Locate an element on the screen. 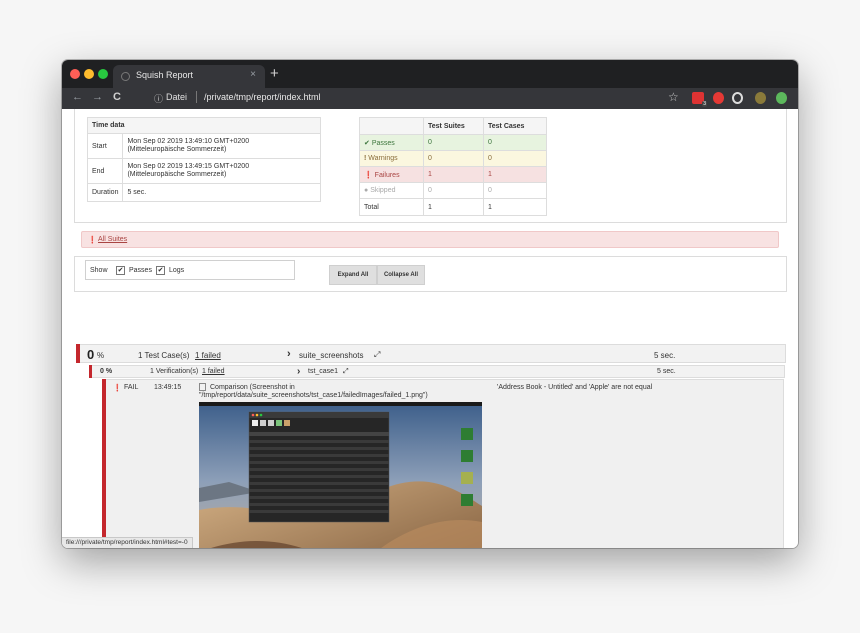 The width and height of the screenshot is (860, 633). passes-cases: 0 is located at coordinates (515, 142).